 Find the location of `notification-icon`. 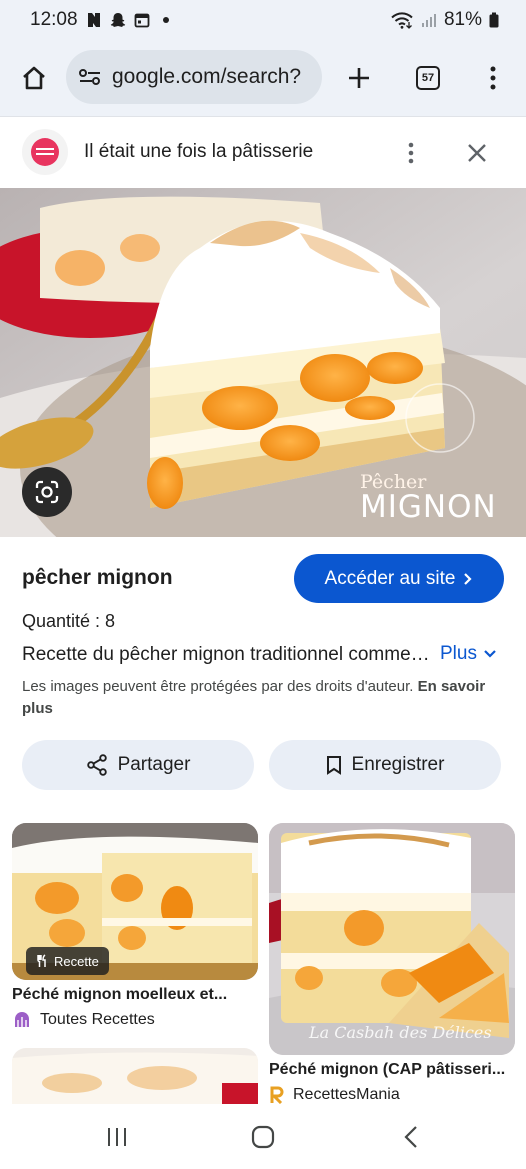

notification-icon is located at coordinates (94, 20).